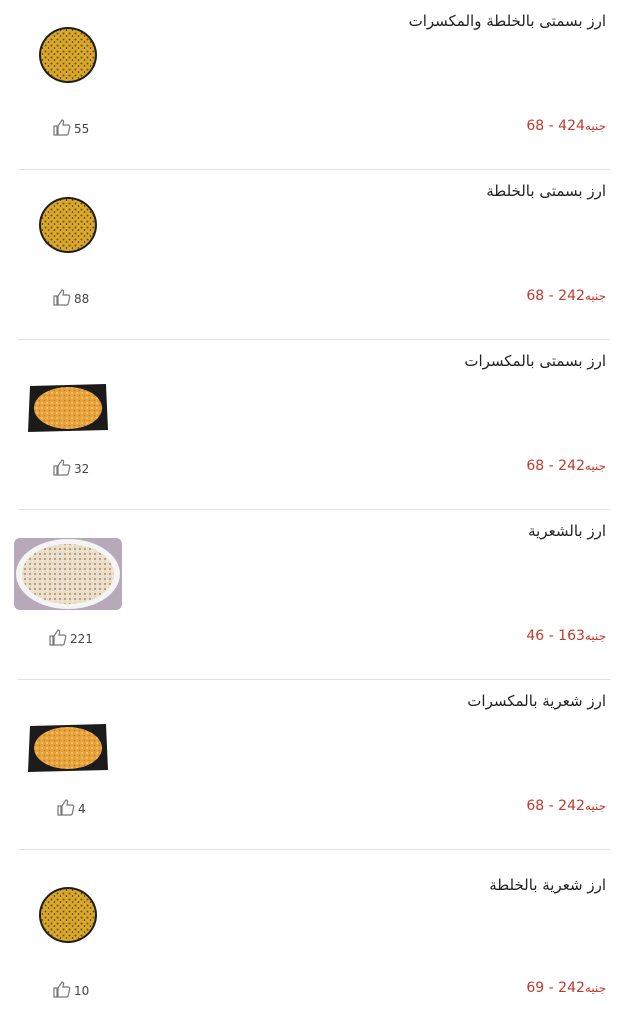  I want to click on like-button: 55, so click(70, 128).